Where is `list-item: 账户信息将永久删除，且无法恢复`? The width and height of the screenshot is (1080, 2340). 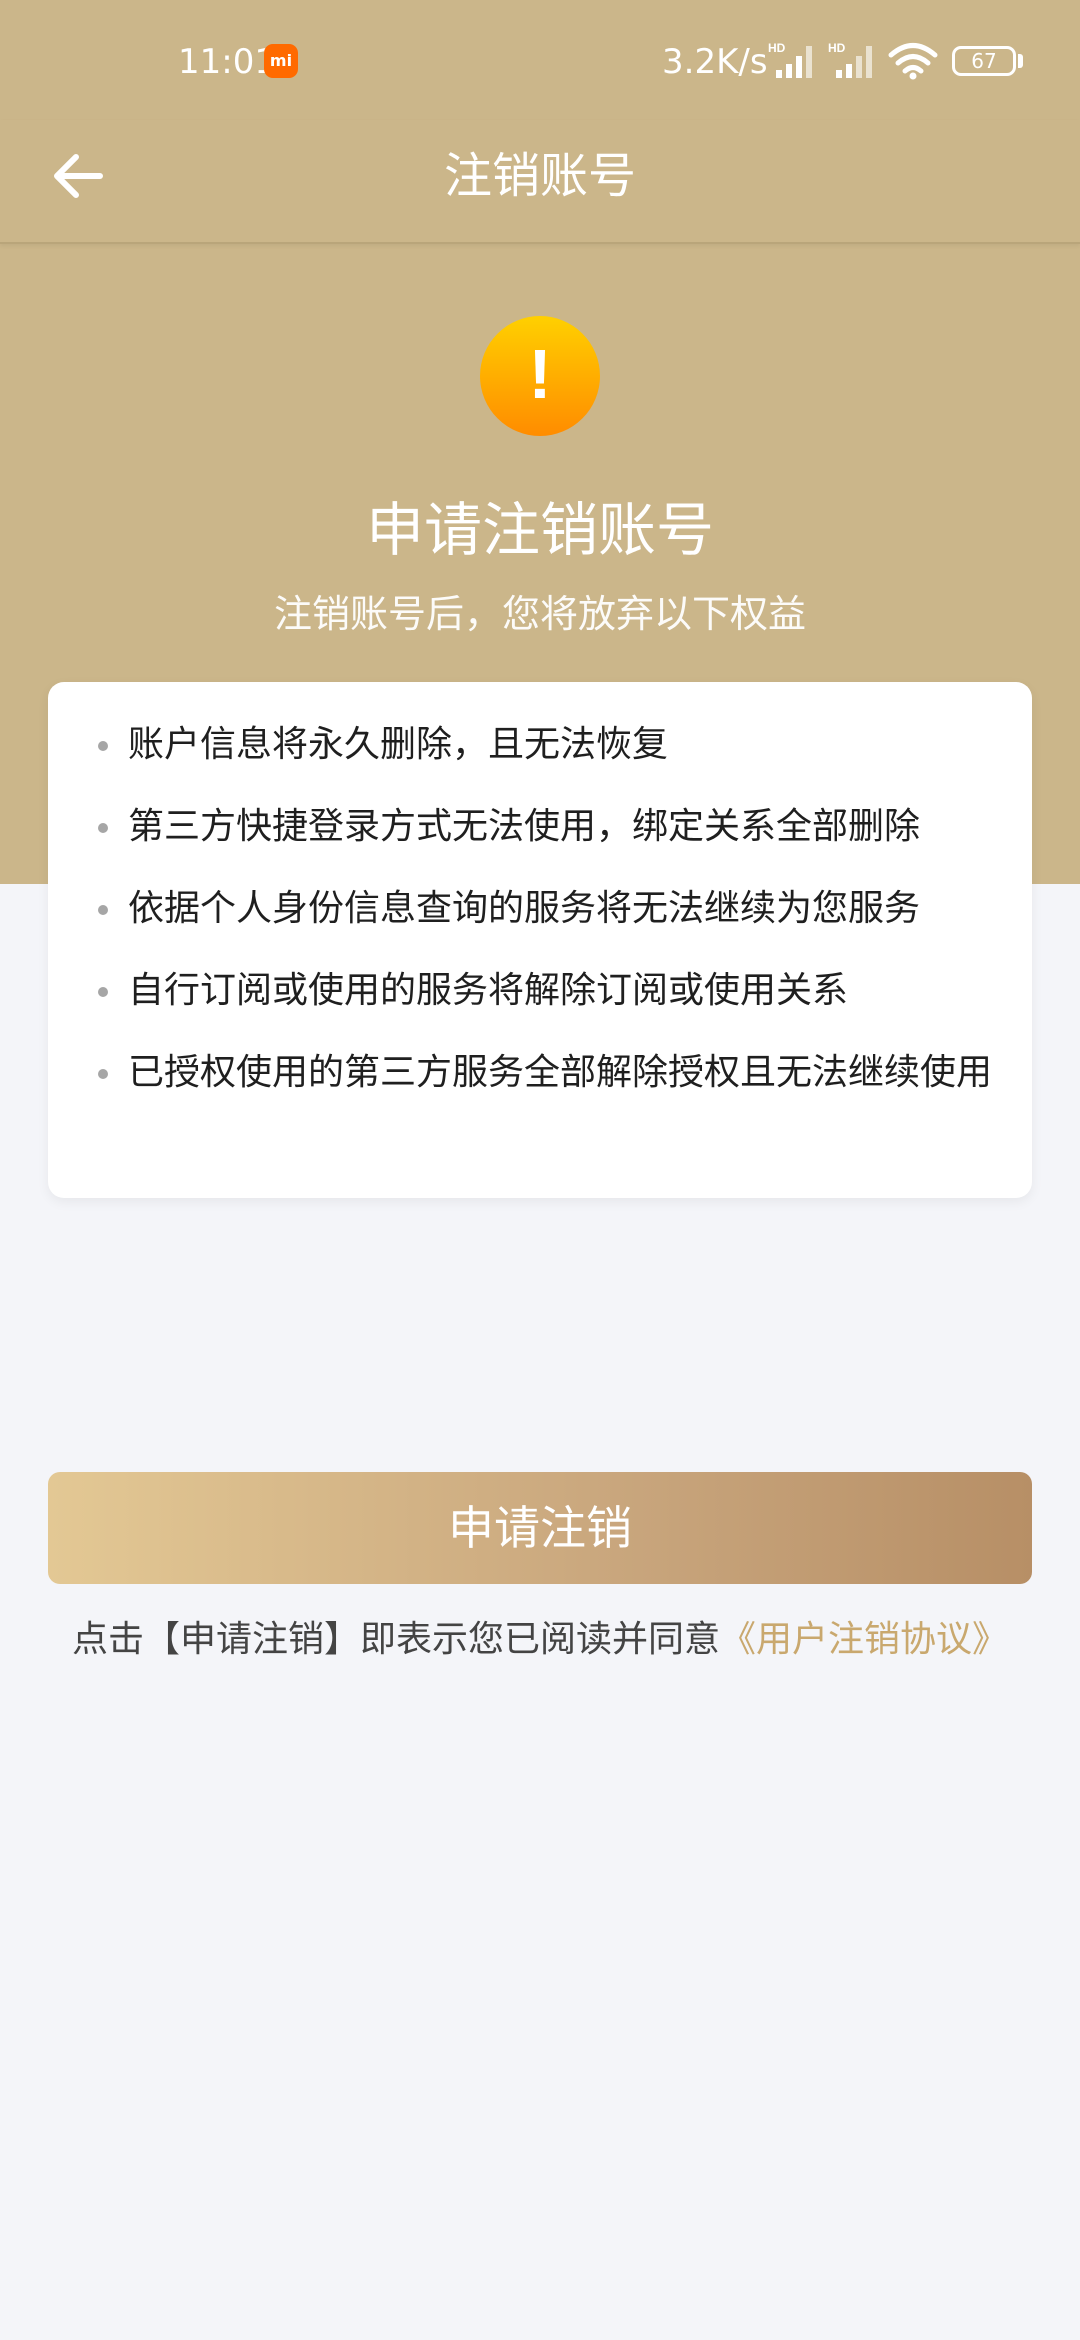 list-item: 账户信息将永久删除，且无法恢复 is located at coordinates (540, 745).